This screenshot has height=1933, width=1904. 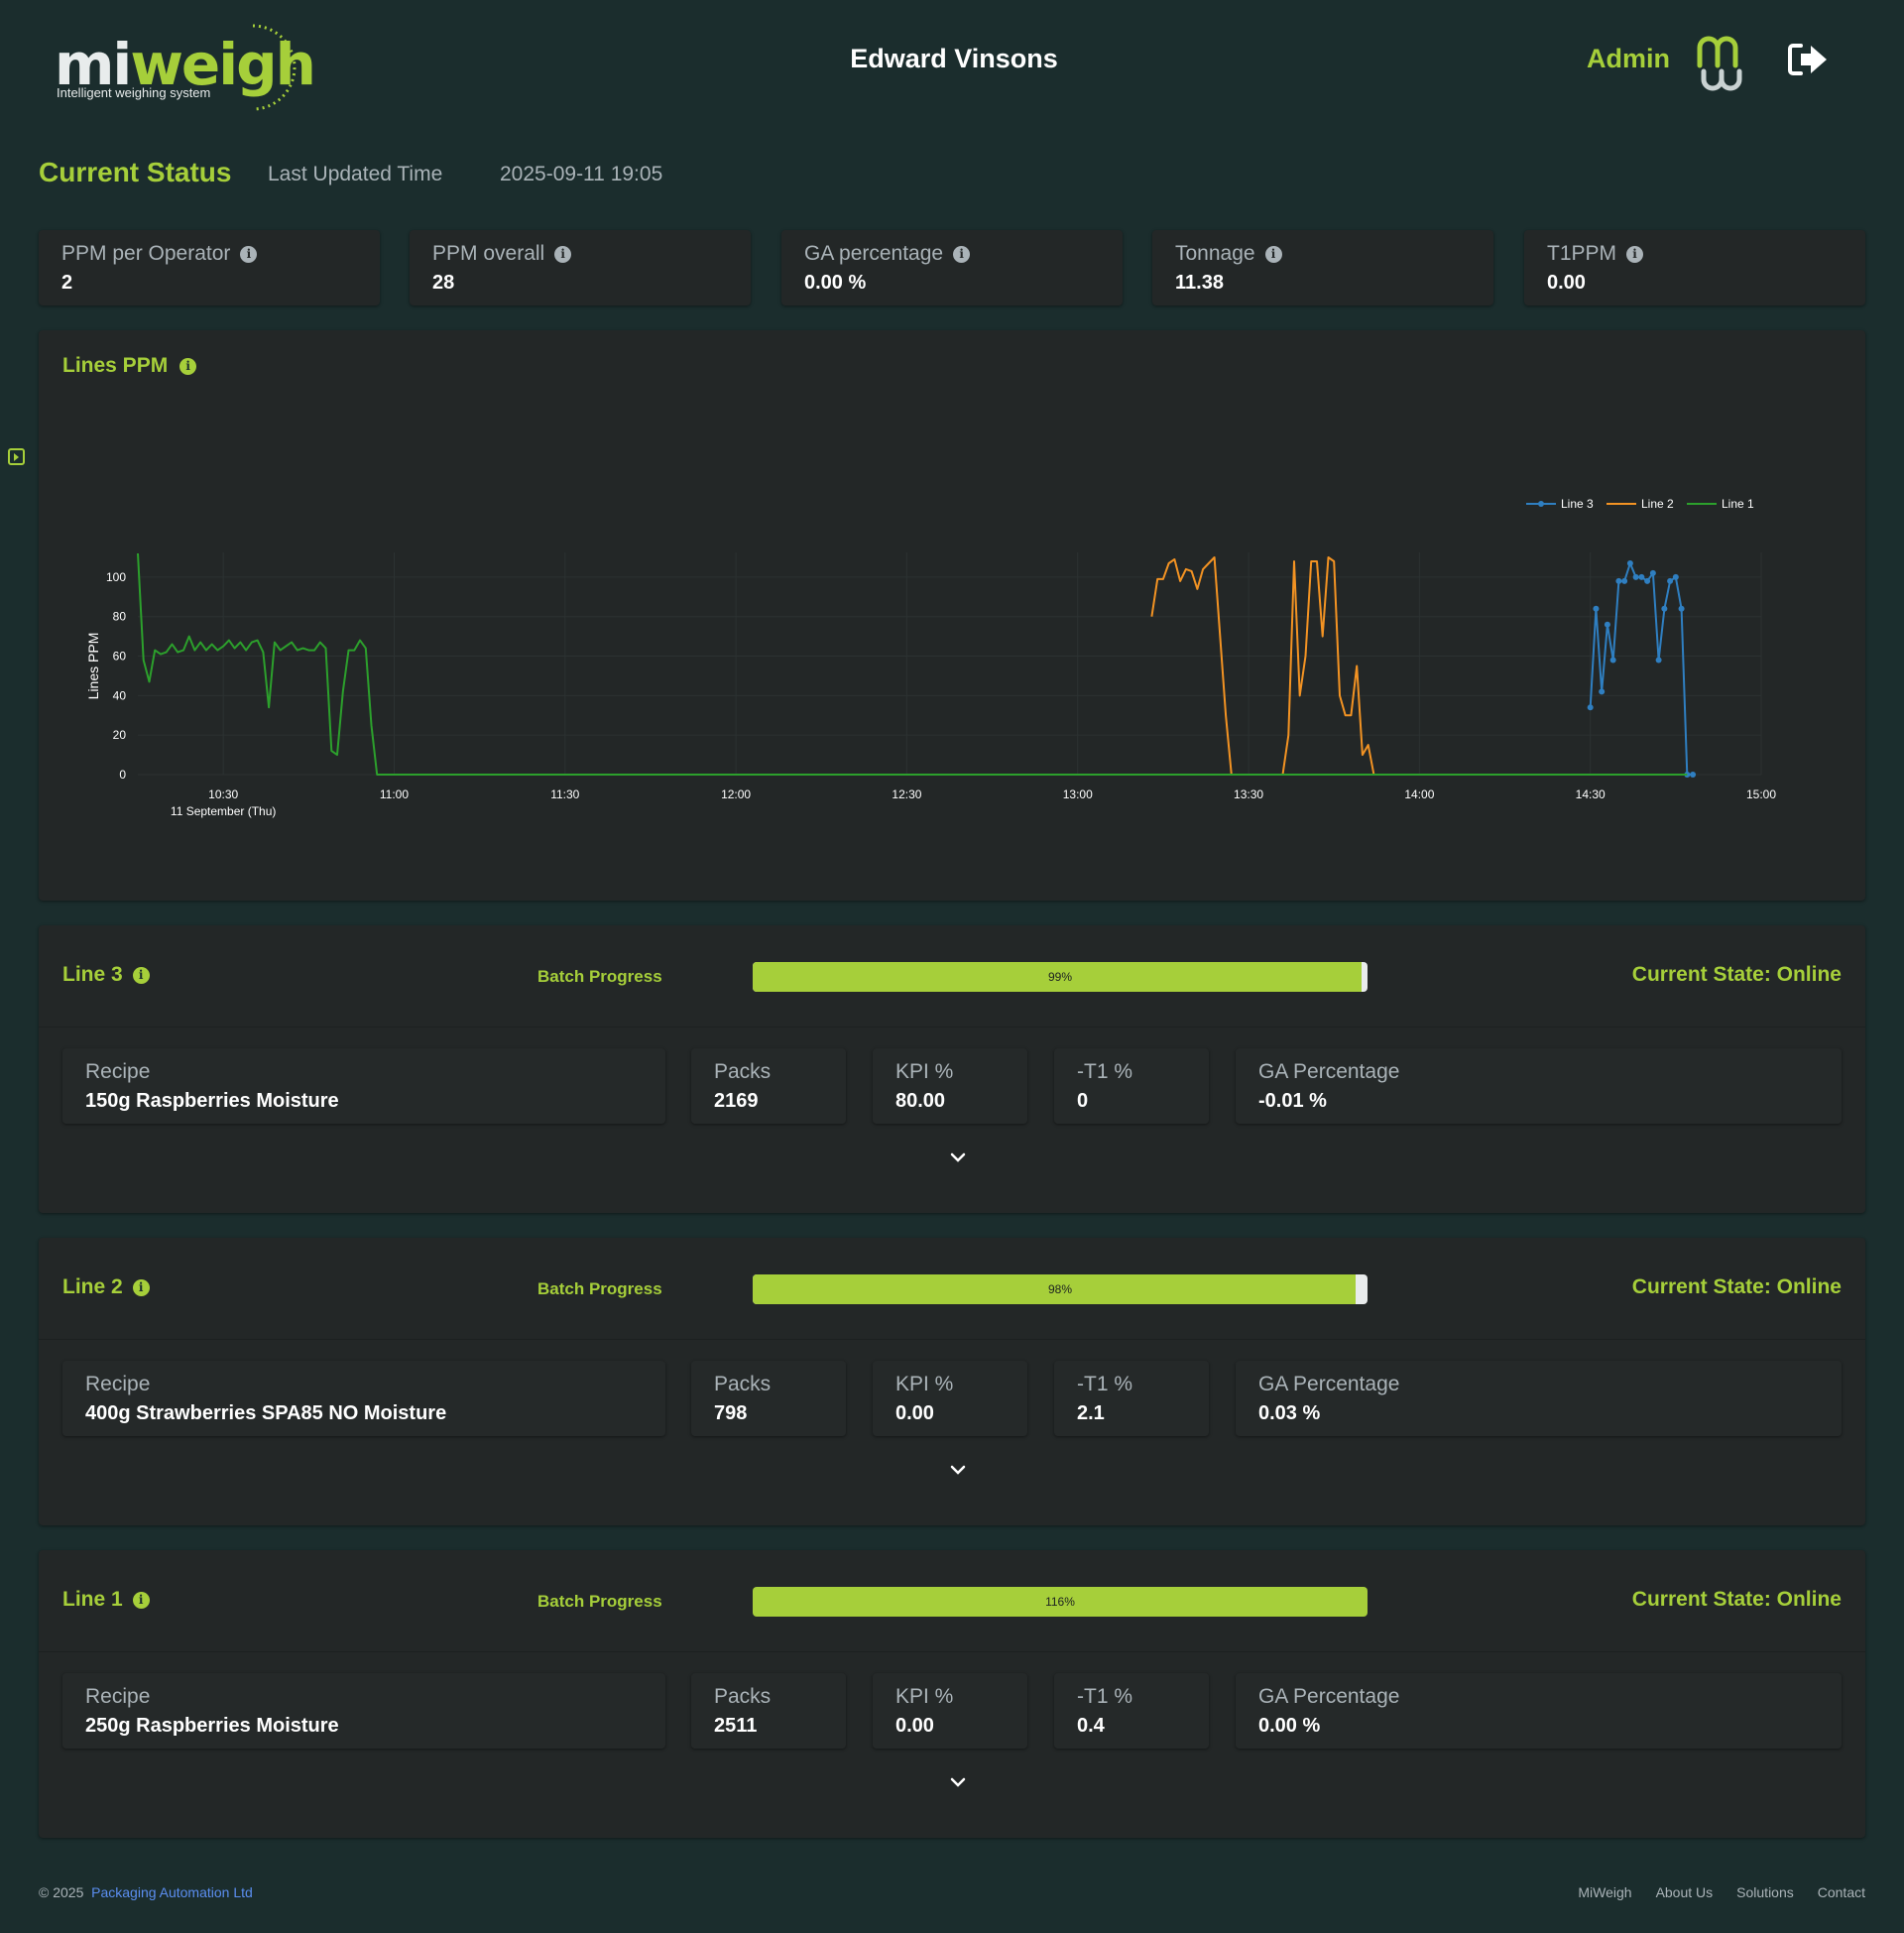 What do you see at coordinates (1083, 1101) in the screenshot?
I see `t1-value: 0` at bounding box center [1083, 1101].